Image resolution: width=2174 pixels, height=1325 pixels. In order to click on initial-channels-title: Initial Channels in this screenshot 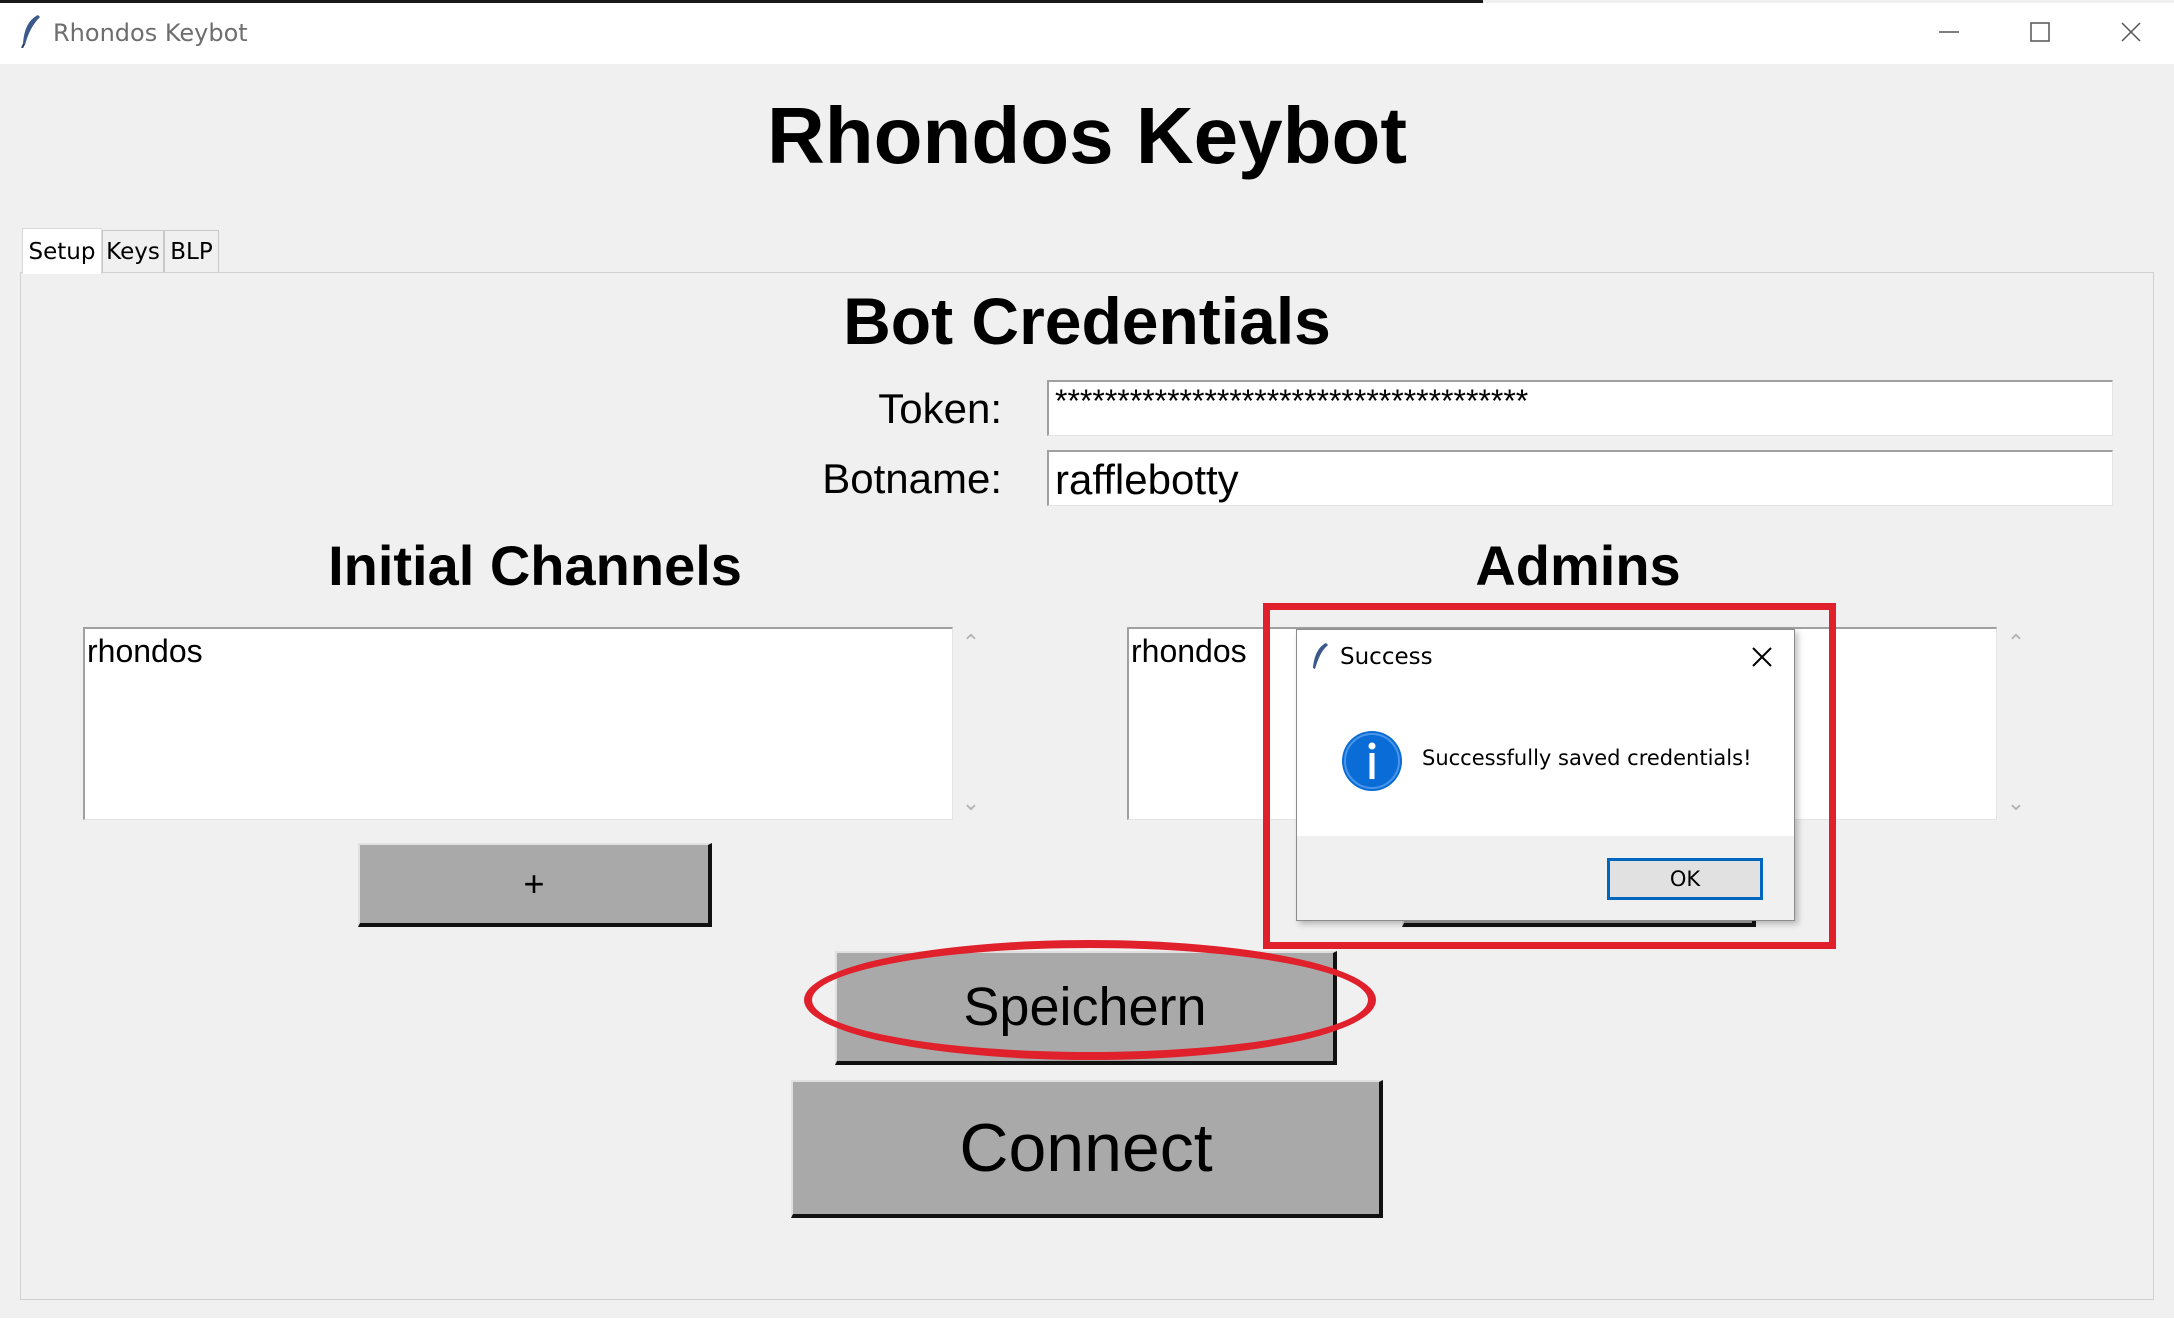, I will do `click(535, 565)`.